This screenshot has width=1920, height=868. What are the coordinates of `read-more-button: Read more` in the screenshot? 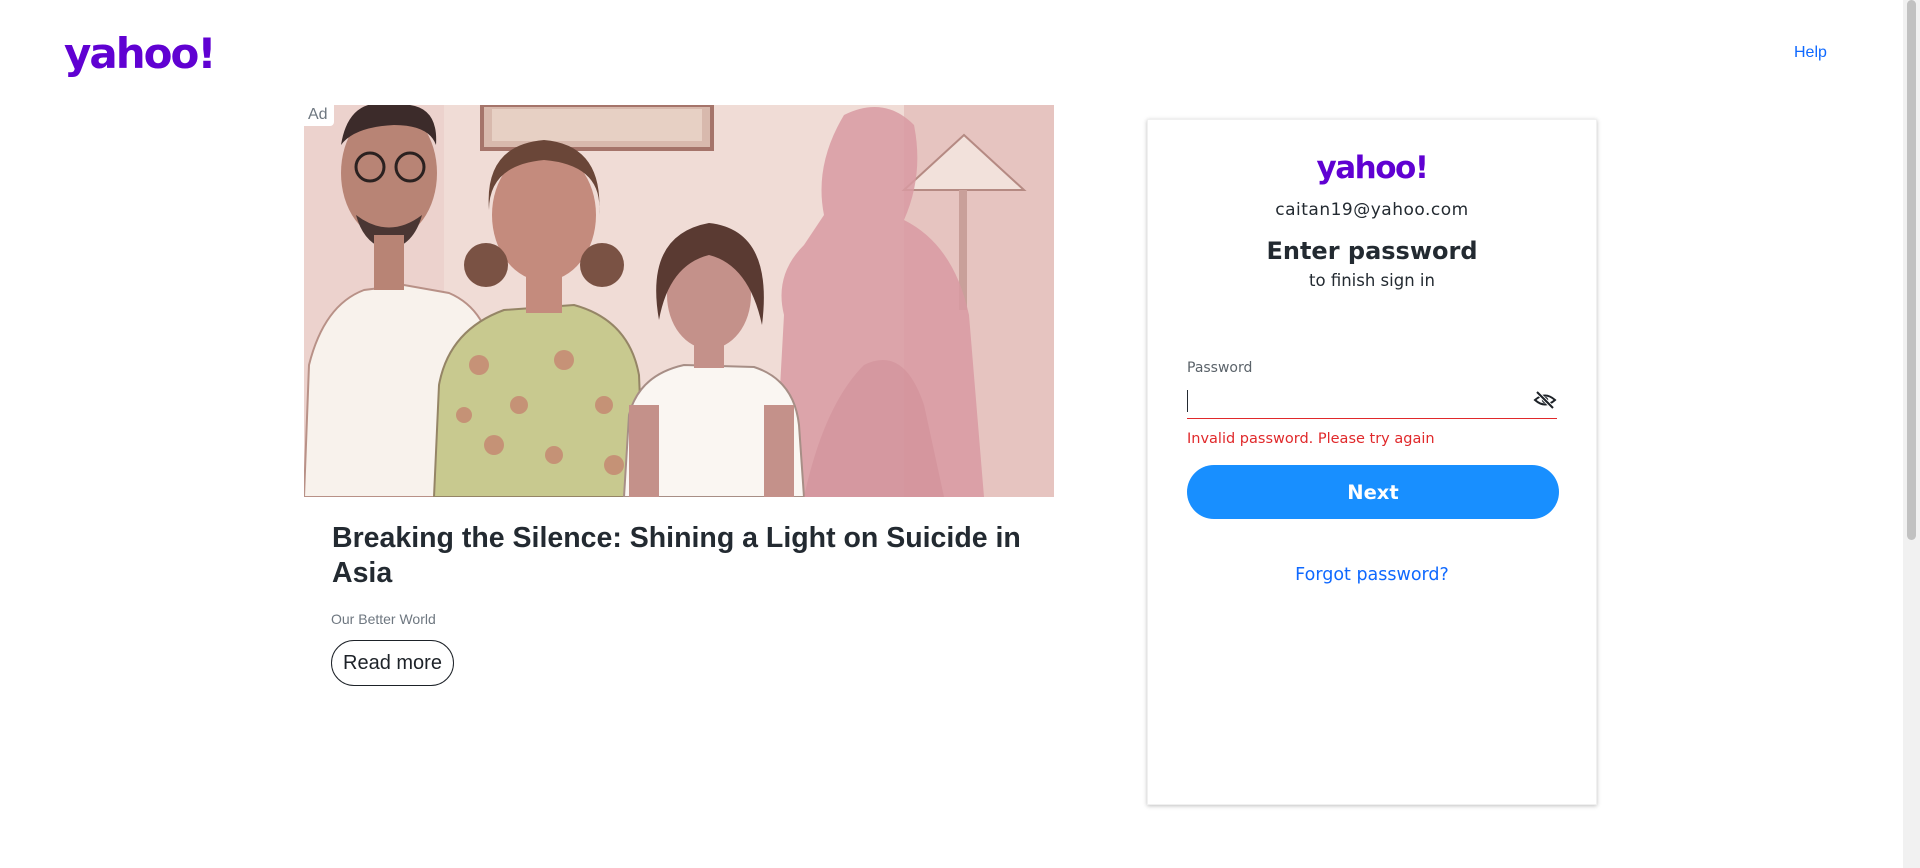 It's located at (392, 663).